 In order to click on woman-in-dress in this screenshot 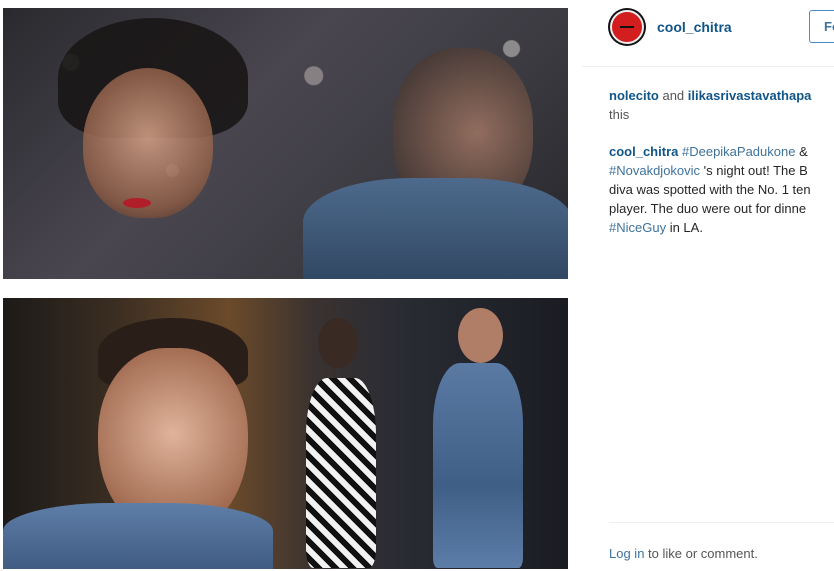, I will do `click(338, 443)`.